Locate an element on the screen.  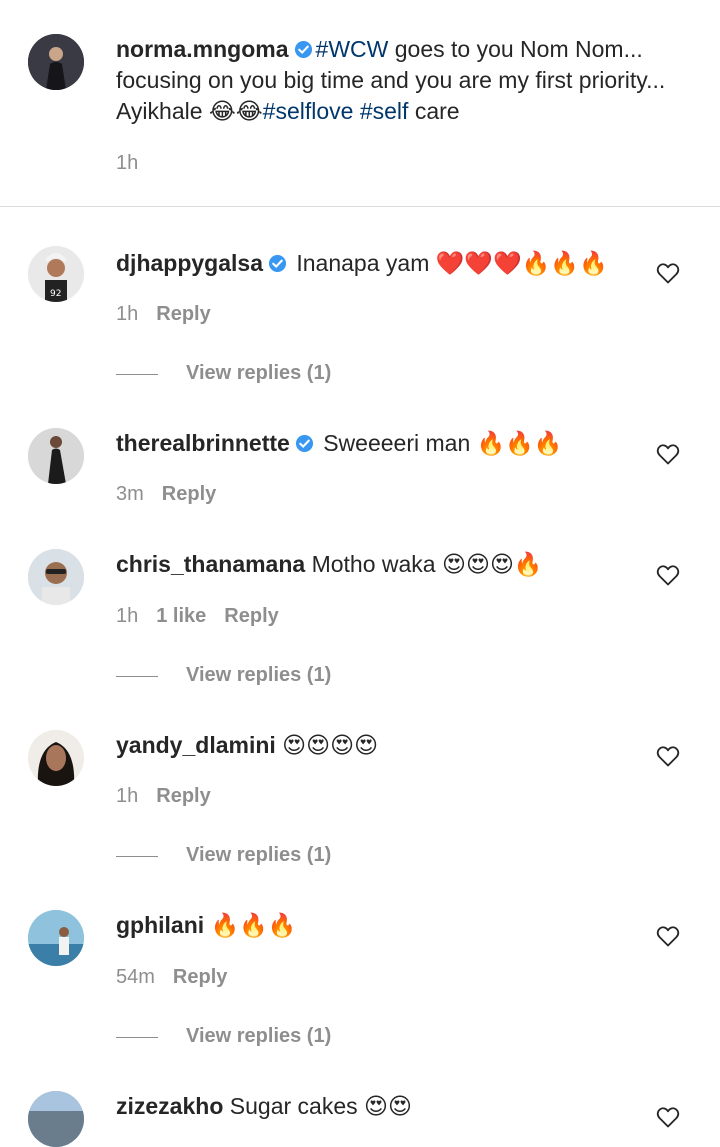
comment-meta: 1h 1 like Reply is located at coordinates (206, 616).